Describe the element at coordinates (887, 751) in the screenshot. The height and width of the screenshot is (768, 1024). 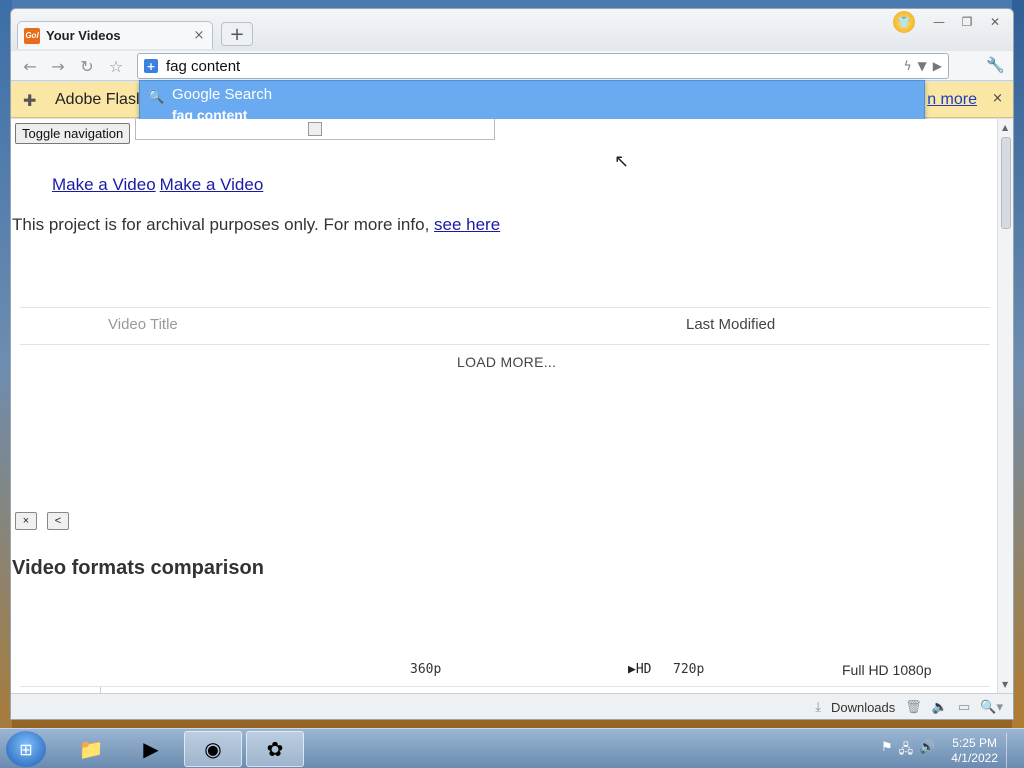
I see `flag-icon: ⚑` at that location.